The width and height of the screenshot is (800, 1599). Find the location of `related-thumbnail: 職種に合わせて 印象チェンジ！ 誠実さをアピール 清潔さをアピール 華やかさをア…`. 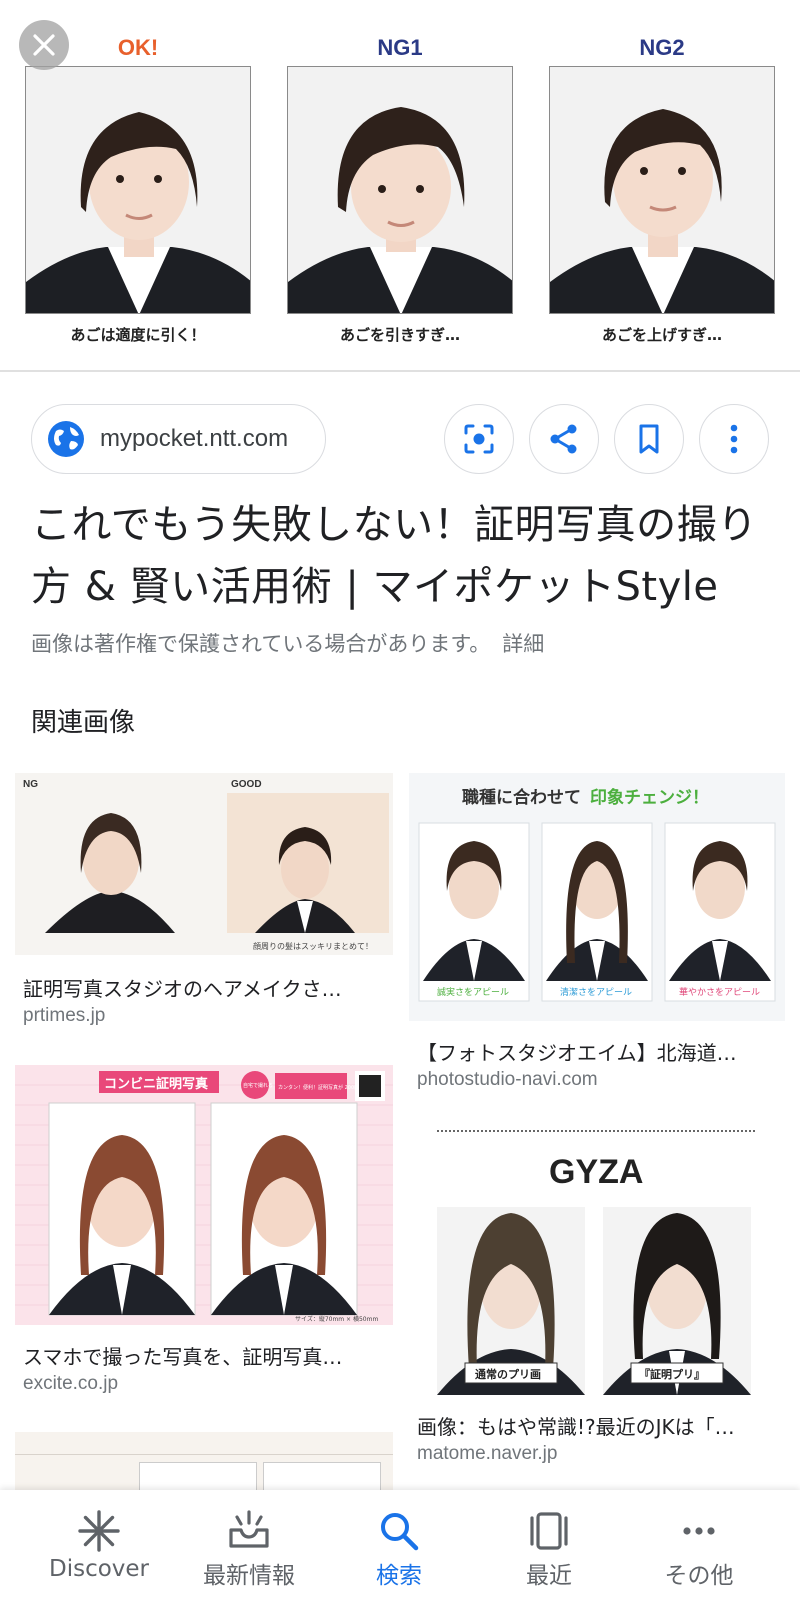

related-thumbnail: 職種に合わせて 印象チェンジ！ 誠実さをアピール 清潔さをアピール 華やかさをア… is located at coordinates (597, 897).